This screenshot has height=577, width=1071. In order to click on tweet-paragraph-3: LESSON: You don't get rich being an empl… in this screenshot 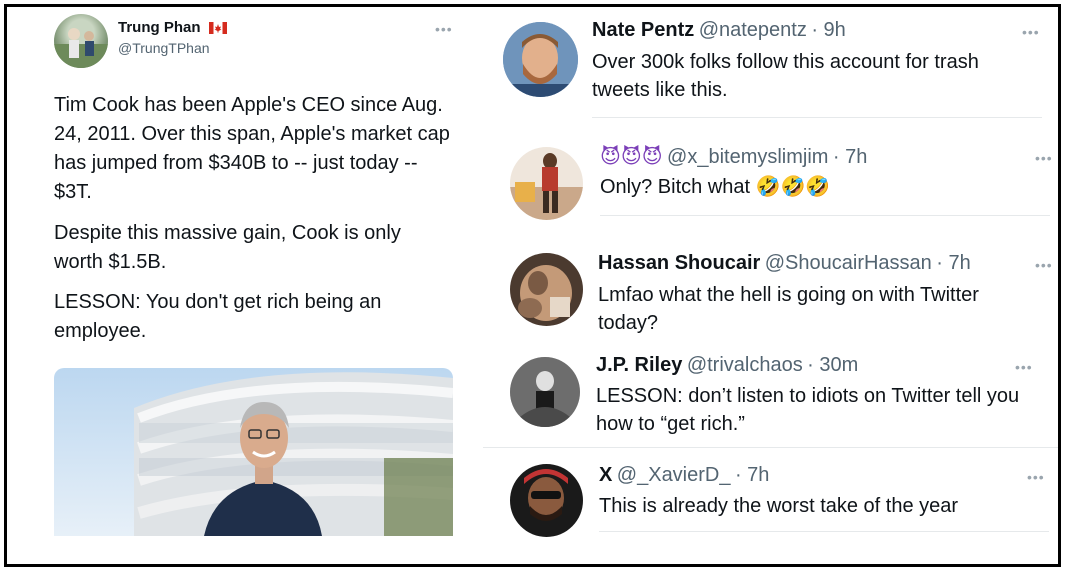, I will do `click(218, 316)`.